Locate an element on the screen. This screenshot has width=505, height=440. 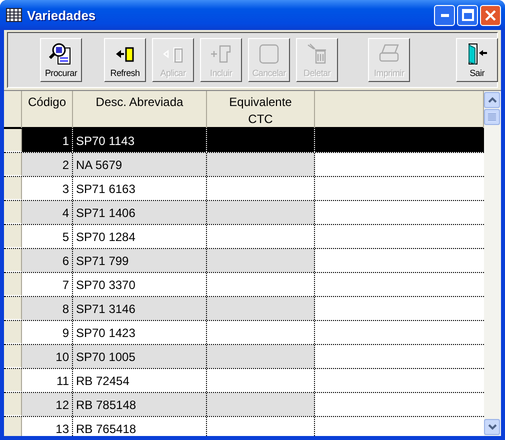
table-cell: SP71 6163 is located at coordinates (140, 188).